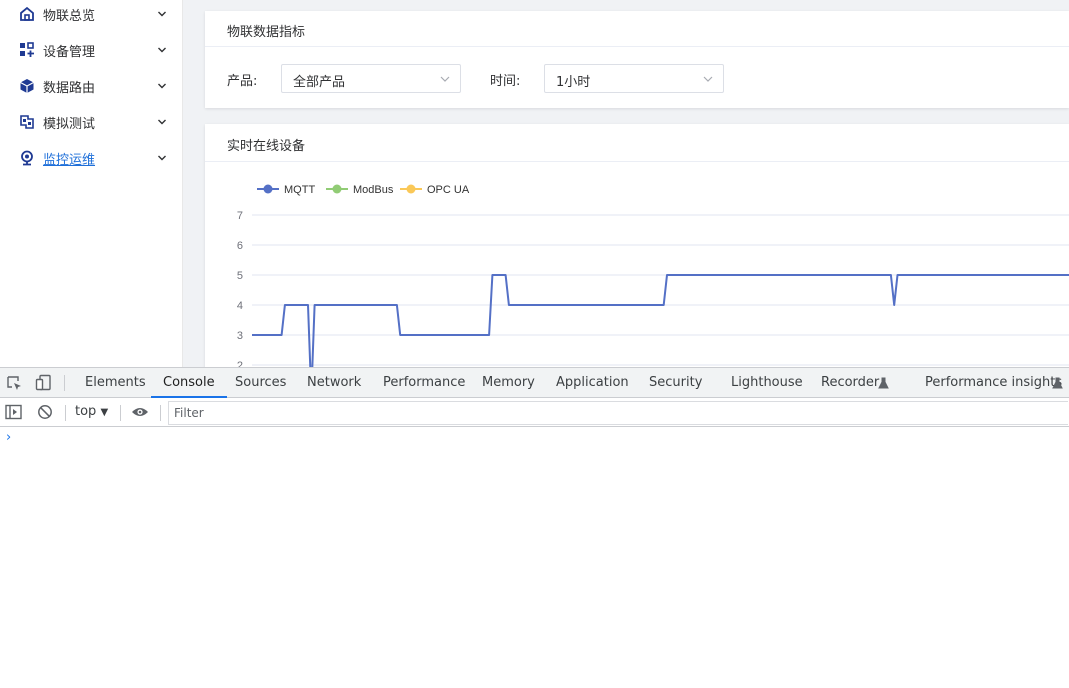  What do you see at coordinates (371, 78) in the screenshot?
I see `product-select: 全部产品` at bounding box center [371, 78].